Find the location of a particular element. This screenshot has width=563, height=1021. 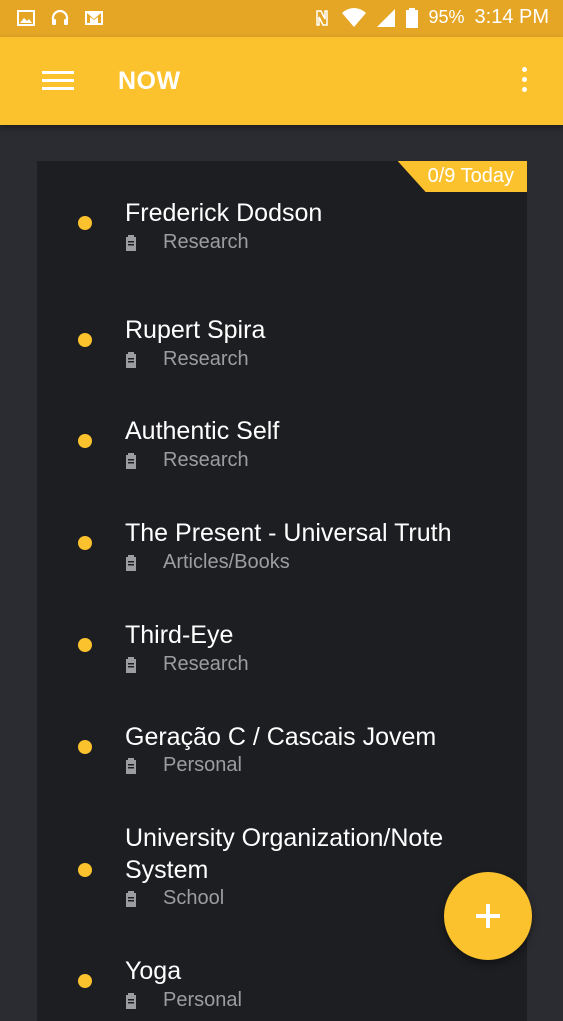

headset-icon is located at coordinates (60, 17).